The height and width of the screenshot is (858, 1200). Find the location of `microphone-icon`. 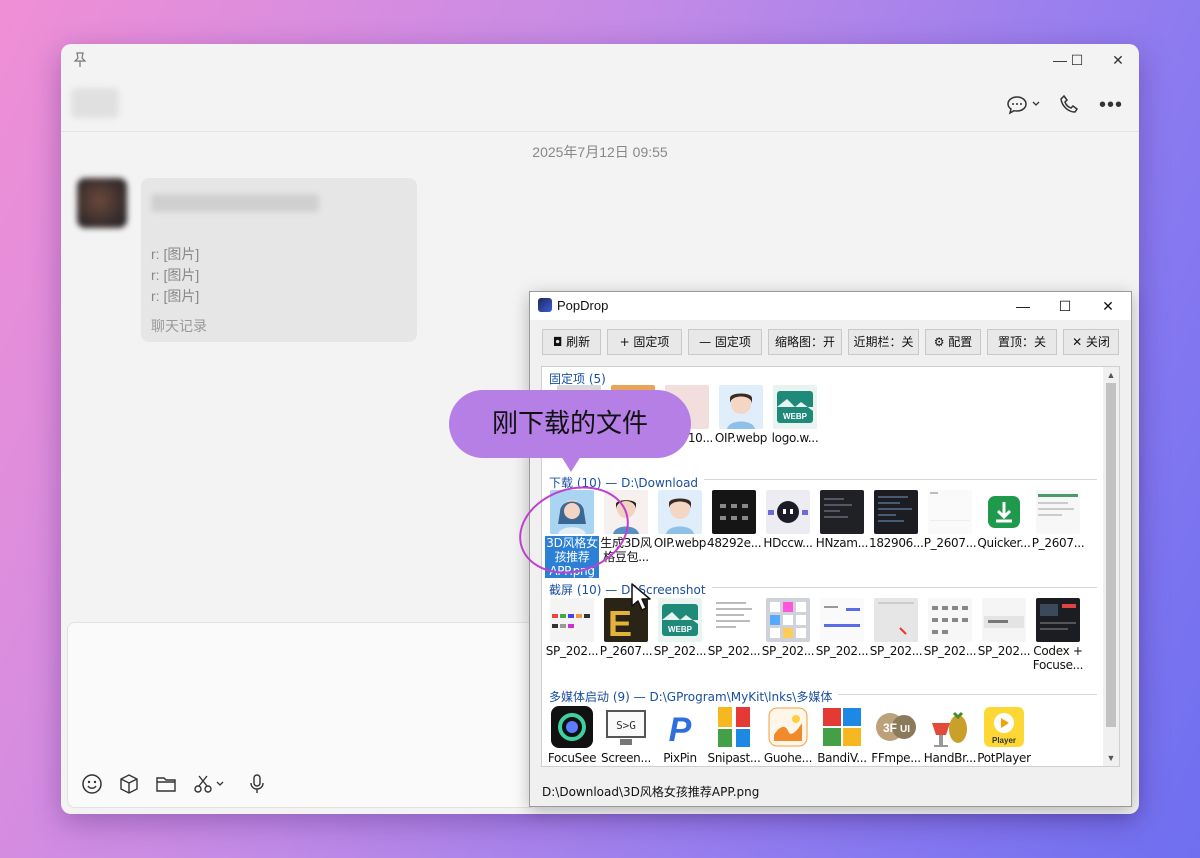

microphone-icon is located at coordinates (257, 784).